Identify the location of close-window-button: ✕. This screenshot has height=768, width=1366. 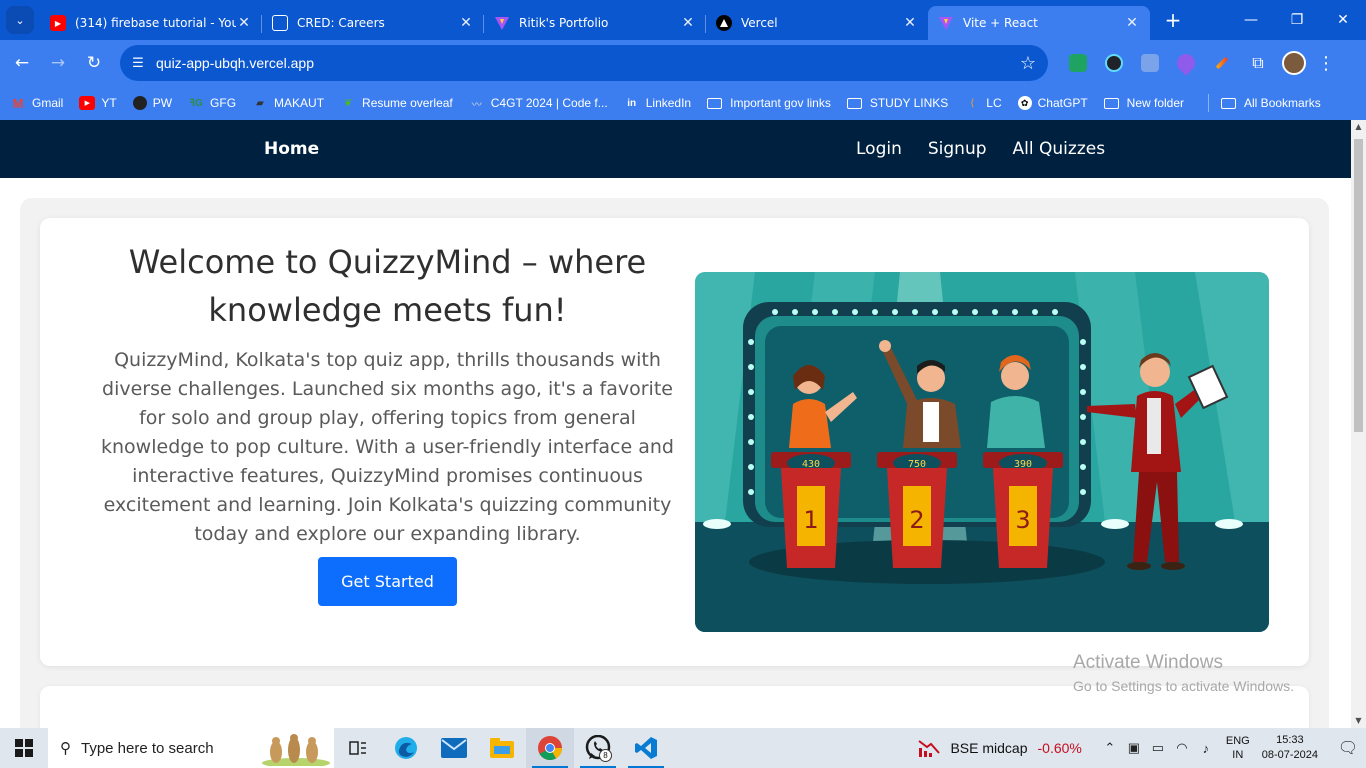
(1343, 20).